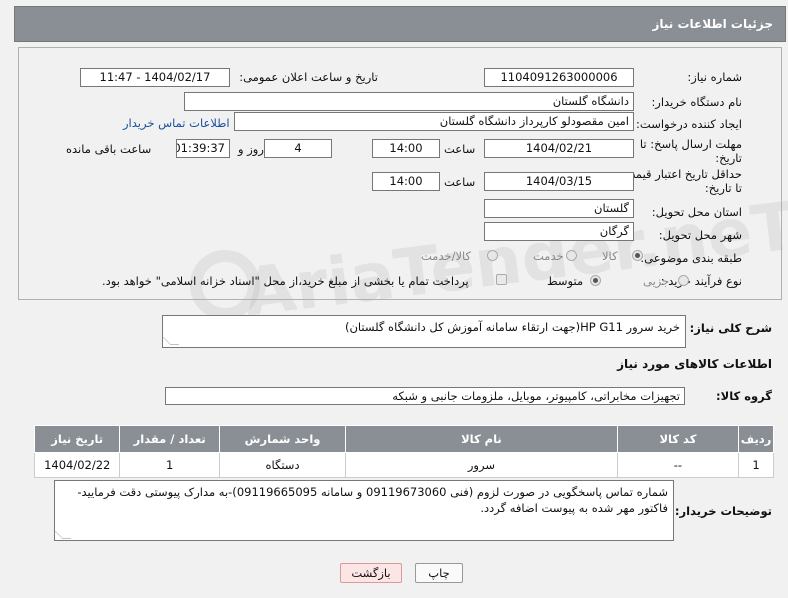 The width and height of the screenshot is (788, 598). What do you see at coordinates (559, 231) in the screenshot?
I see `city-field: گرگان` at bounding box center [559, 231].